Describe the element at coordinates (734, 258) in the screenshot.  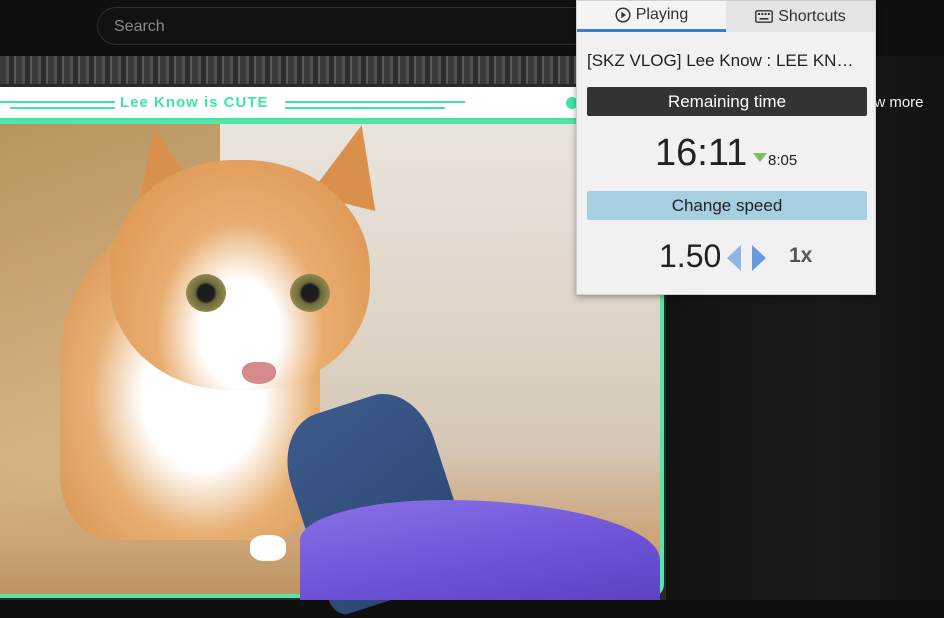
I see `decrease-speed-arrow-icon` at that location.